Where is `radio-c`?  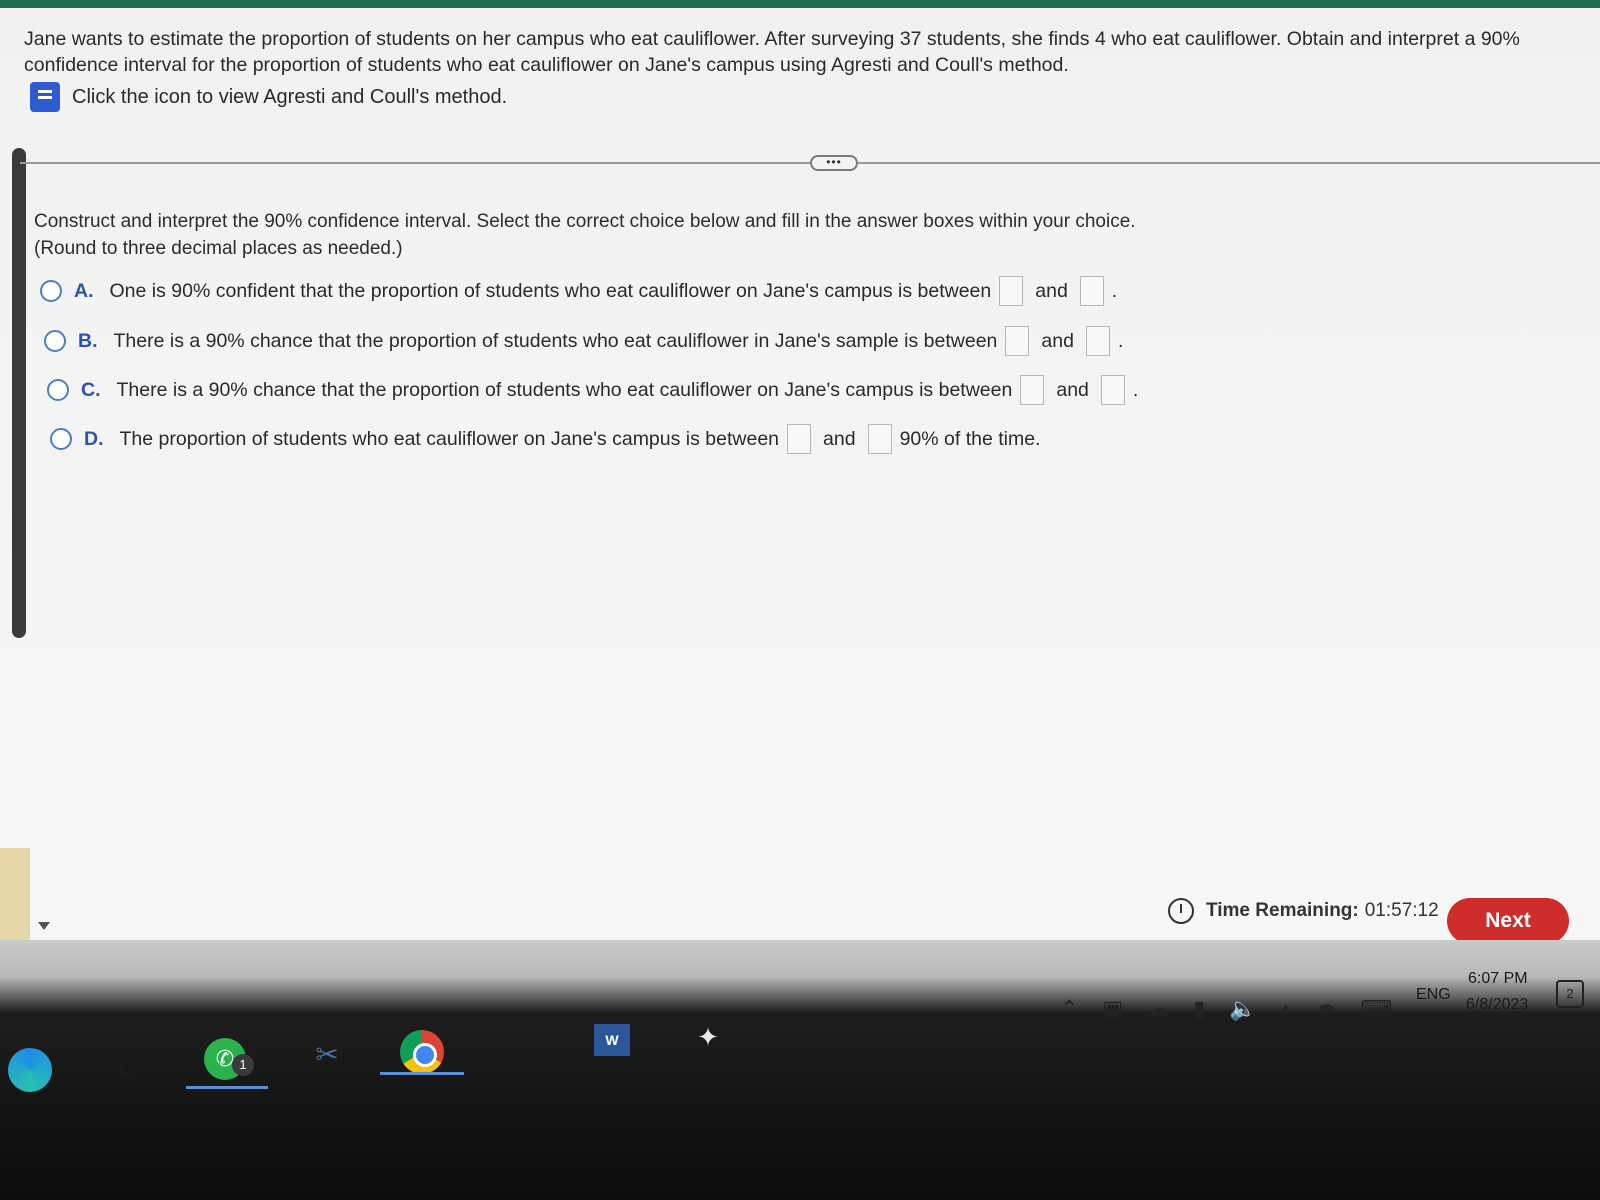
radio-c is located at coordinates (58, 390).